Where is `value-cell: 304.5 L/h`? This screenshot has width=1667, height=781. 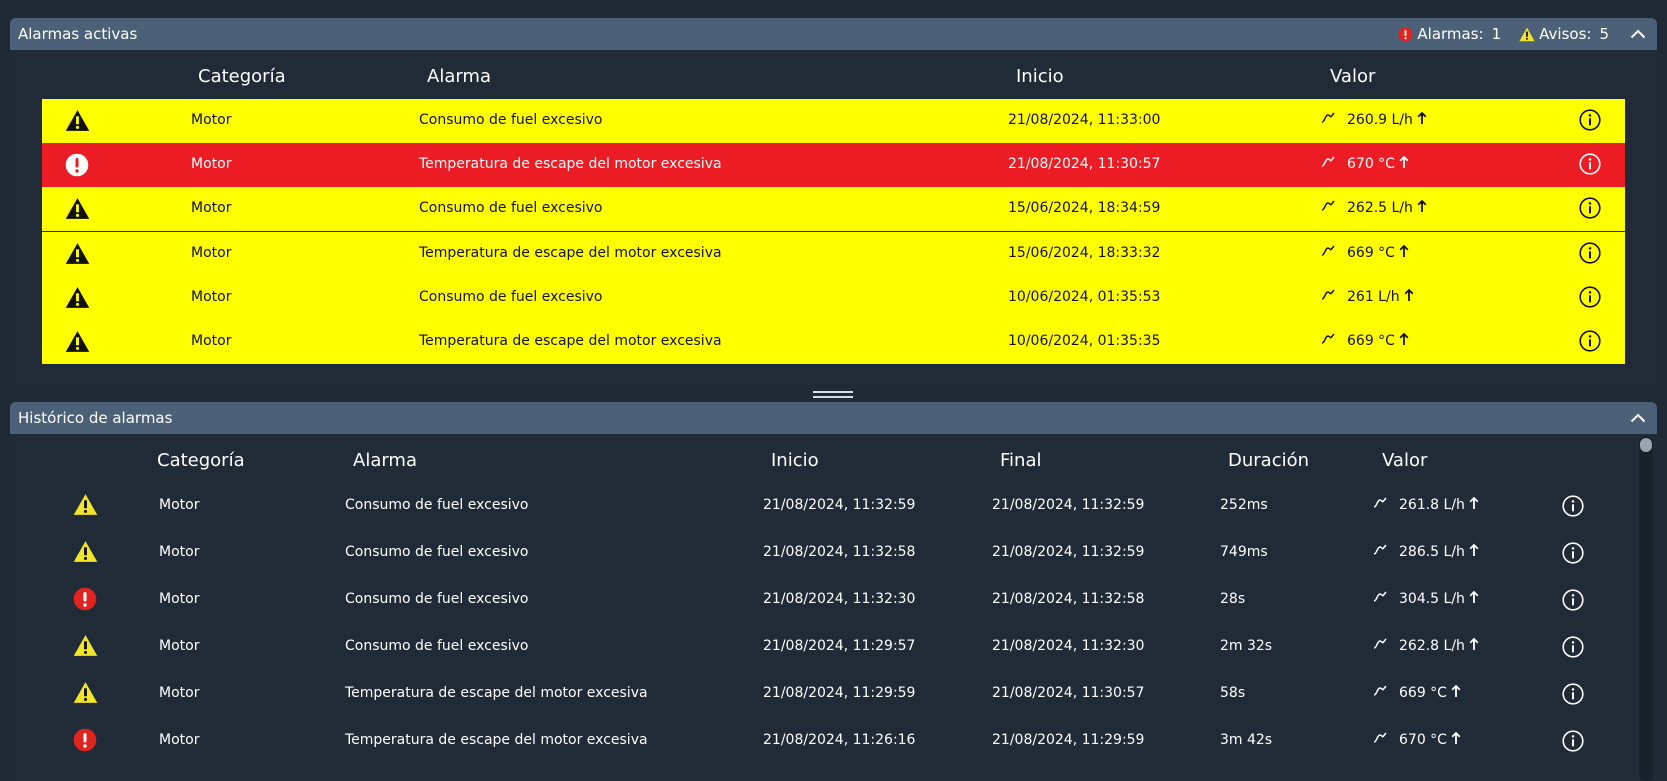 value-cell: 304.5 L/h is located at coordinates (1426, 599).